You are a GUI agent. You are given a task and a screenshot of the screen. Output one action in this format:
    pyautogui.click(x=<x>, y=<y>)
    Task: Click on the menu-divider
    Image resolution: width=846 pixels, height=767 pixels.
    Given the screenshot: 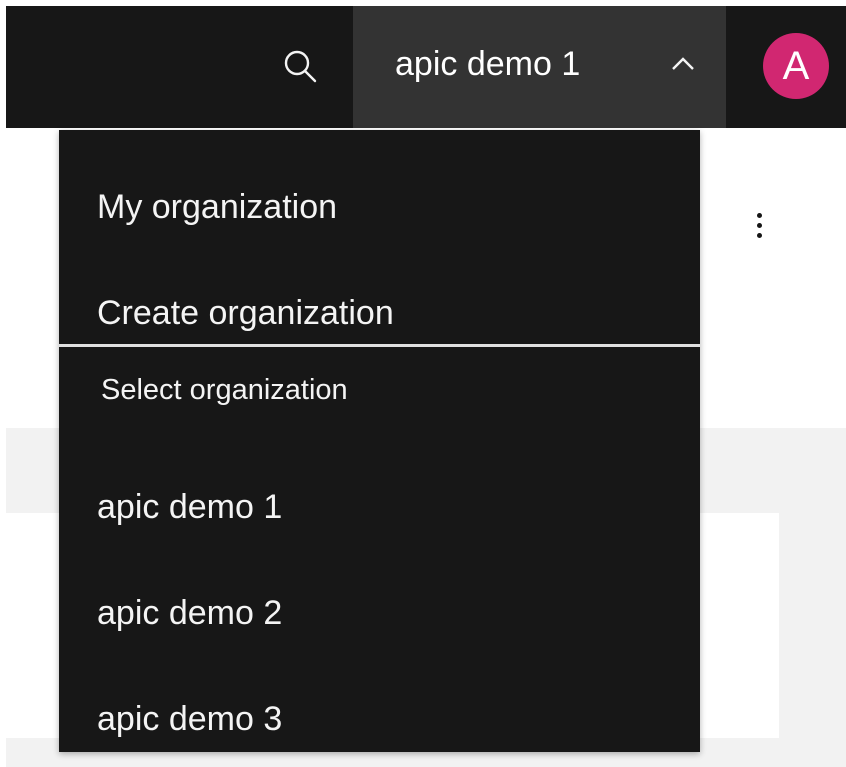 What is the action you would take?
    pyautogui.click(x=379, y=345)
    